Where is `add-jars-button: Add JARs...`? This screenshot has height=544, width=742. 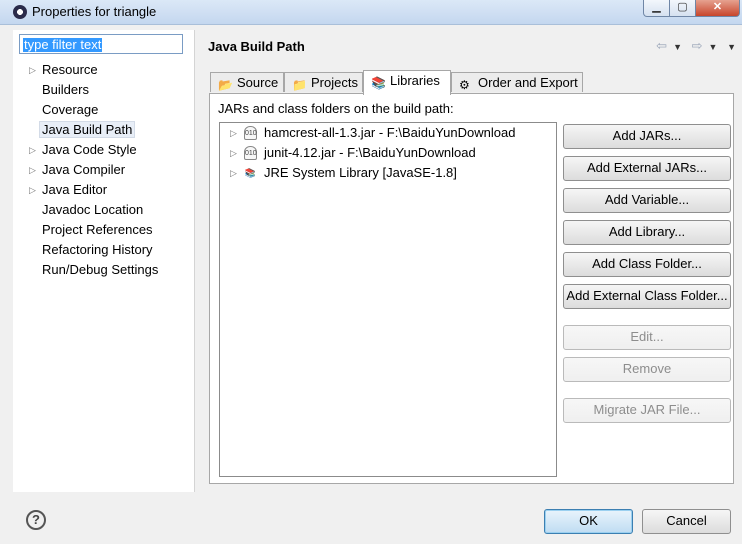 add-jars-button: Add JARs... is located at coordinates (647, 136).